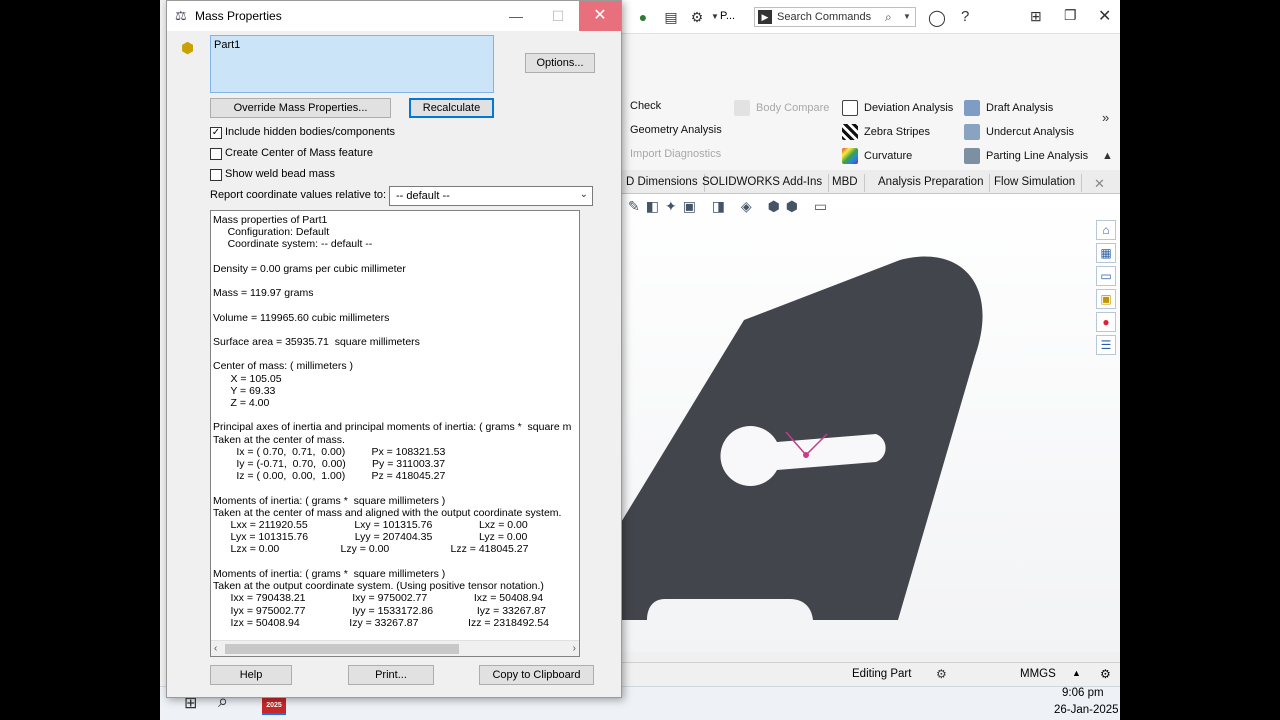  Describe the element at coordinates (1106, 230) in the screenshot. I see `home-icon: ⌂` at that location.